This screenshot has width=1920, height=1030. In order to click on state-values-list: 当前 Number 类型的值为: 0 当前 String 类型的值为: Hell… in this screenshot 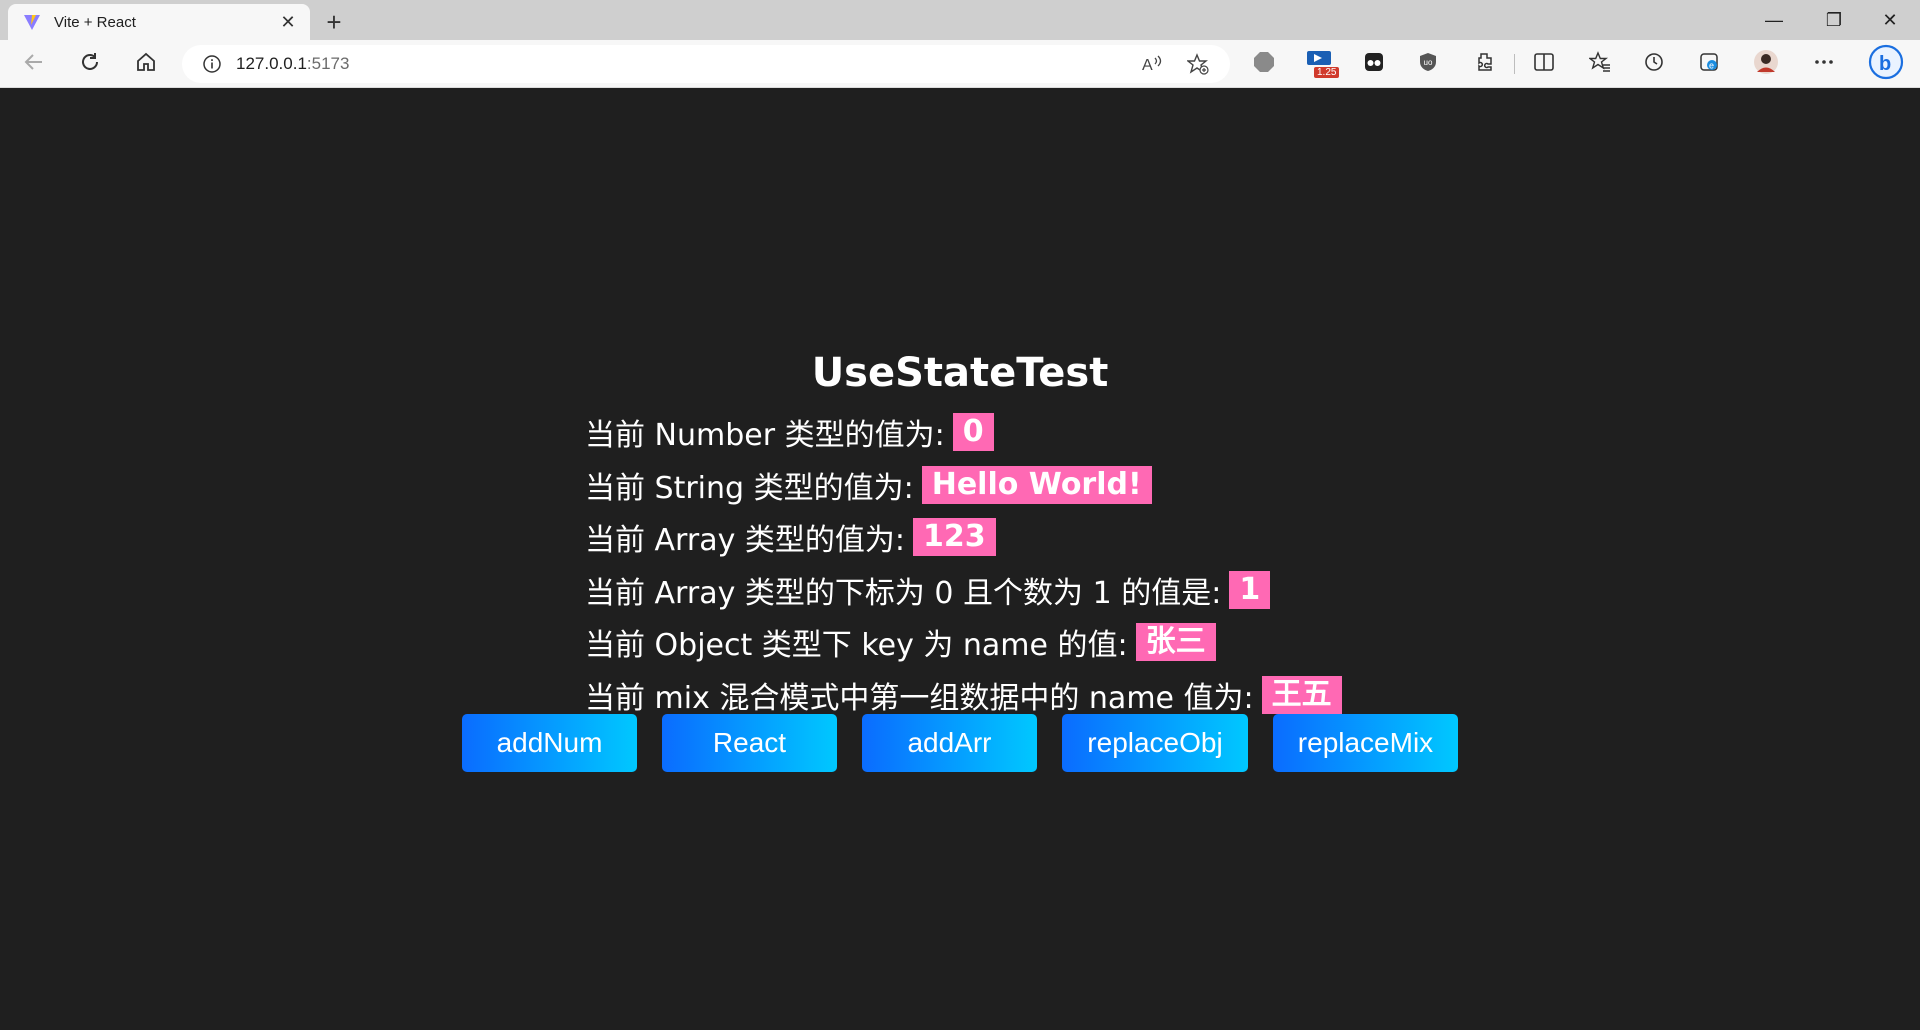, I will do `click(963, 563)`.